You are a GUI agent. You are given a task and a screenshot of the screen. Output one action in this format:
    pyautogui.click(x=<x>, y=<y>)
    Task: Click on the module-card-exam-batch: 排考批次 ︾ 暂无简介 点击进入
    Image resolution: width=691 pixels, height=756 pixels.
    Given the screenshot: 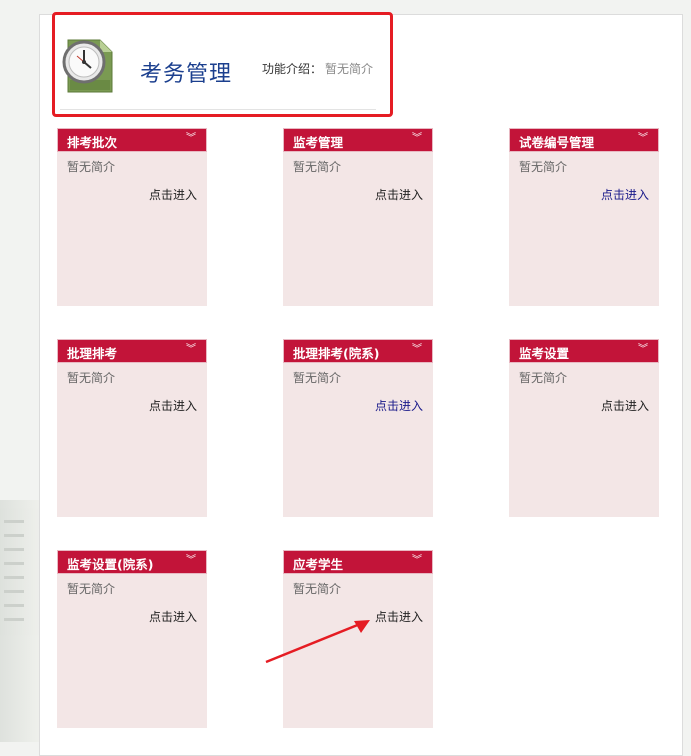 What is the action you would take?
    pyautogui.click(x=132, y=217)
    